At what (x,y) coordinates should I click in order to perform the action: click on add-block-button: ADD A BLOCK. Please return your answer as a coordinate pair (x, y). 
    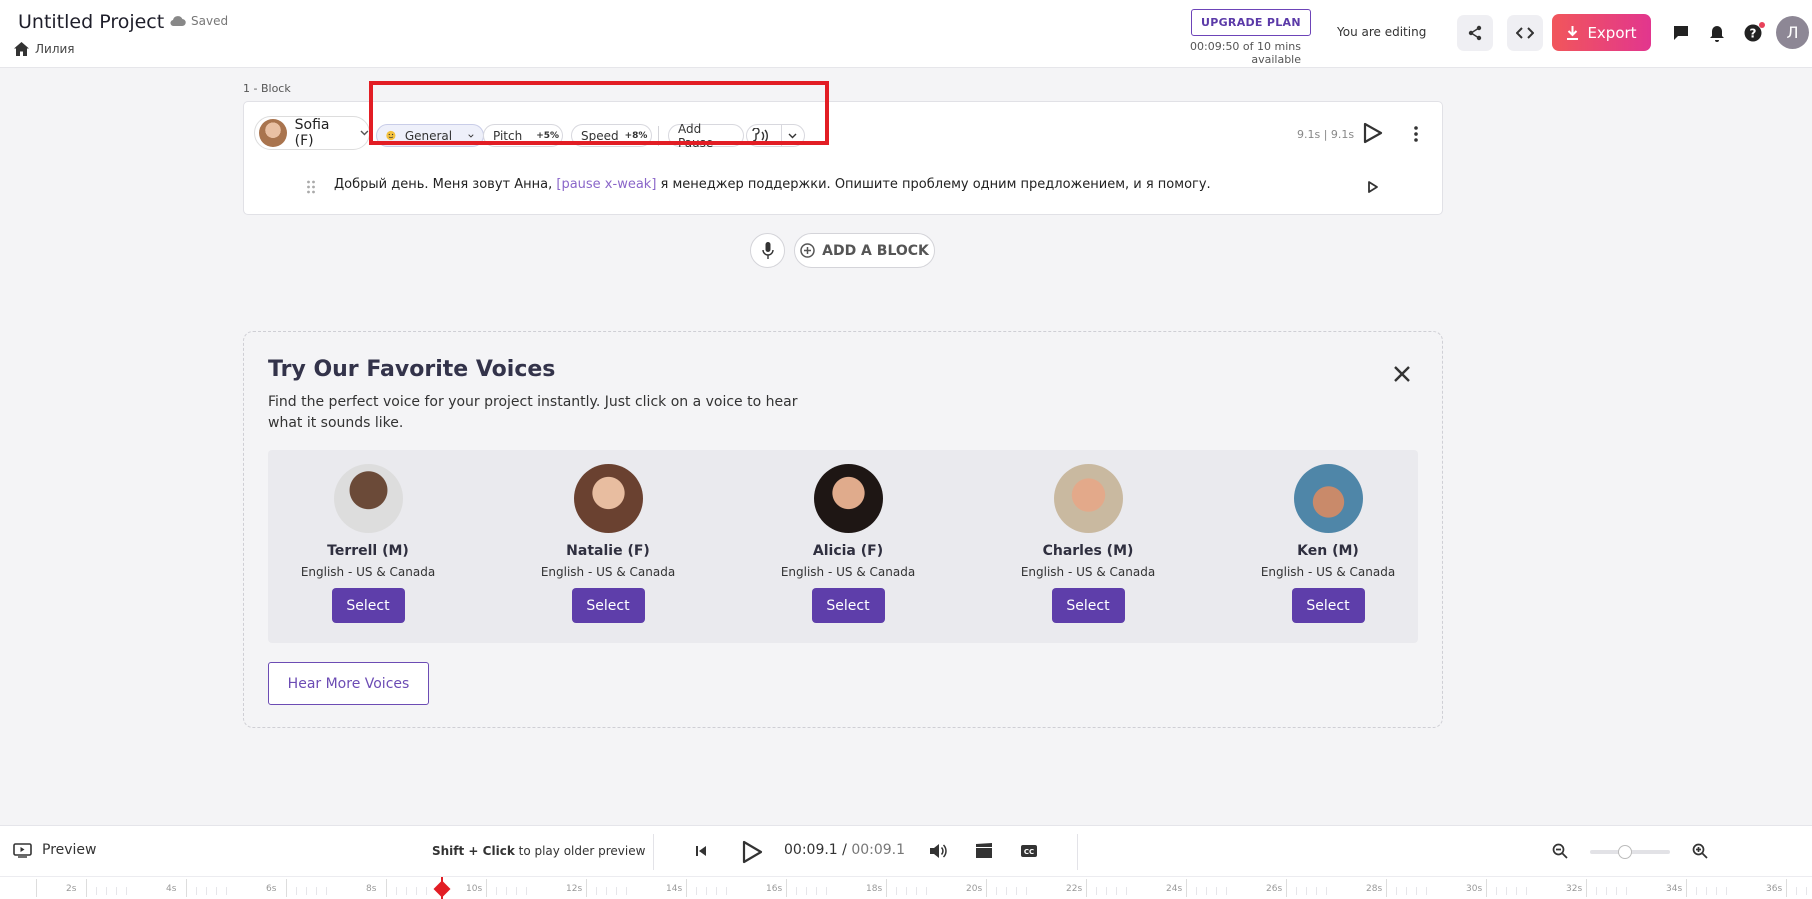
    Looking at the image, I should click on (864, 250).